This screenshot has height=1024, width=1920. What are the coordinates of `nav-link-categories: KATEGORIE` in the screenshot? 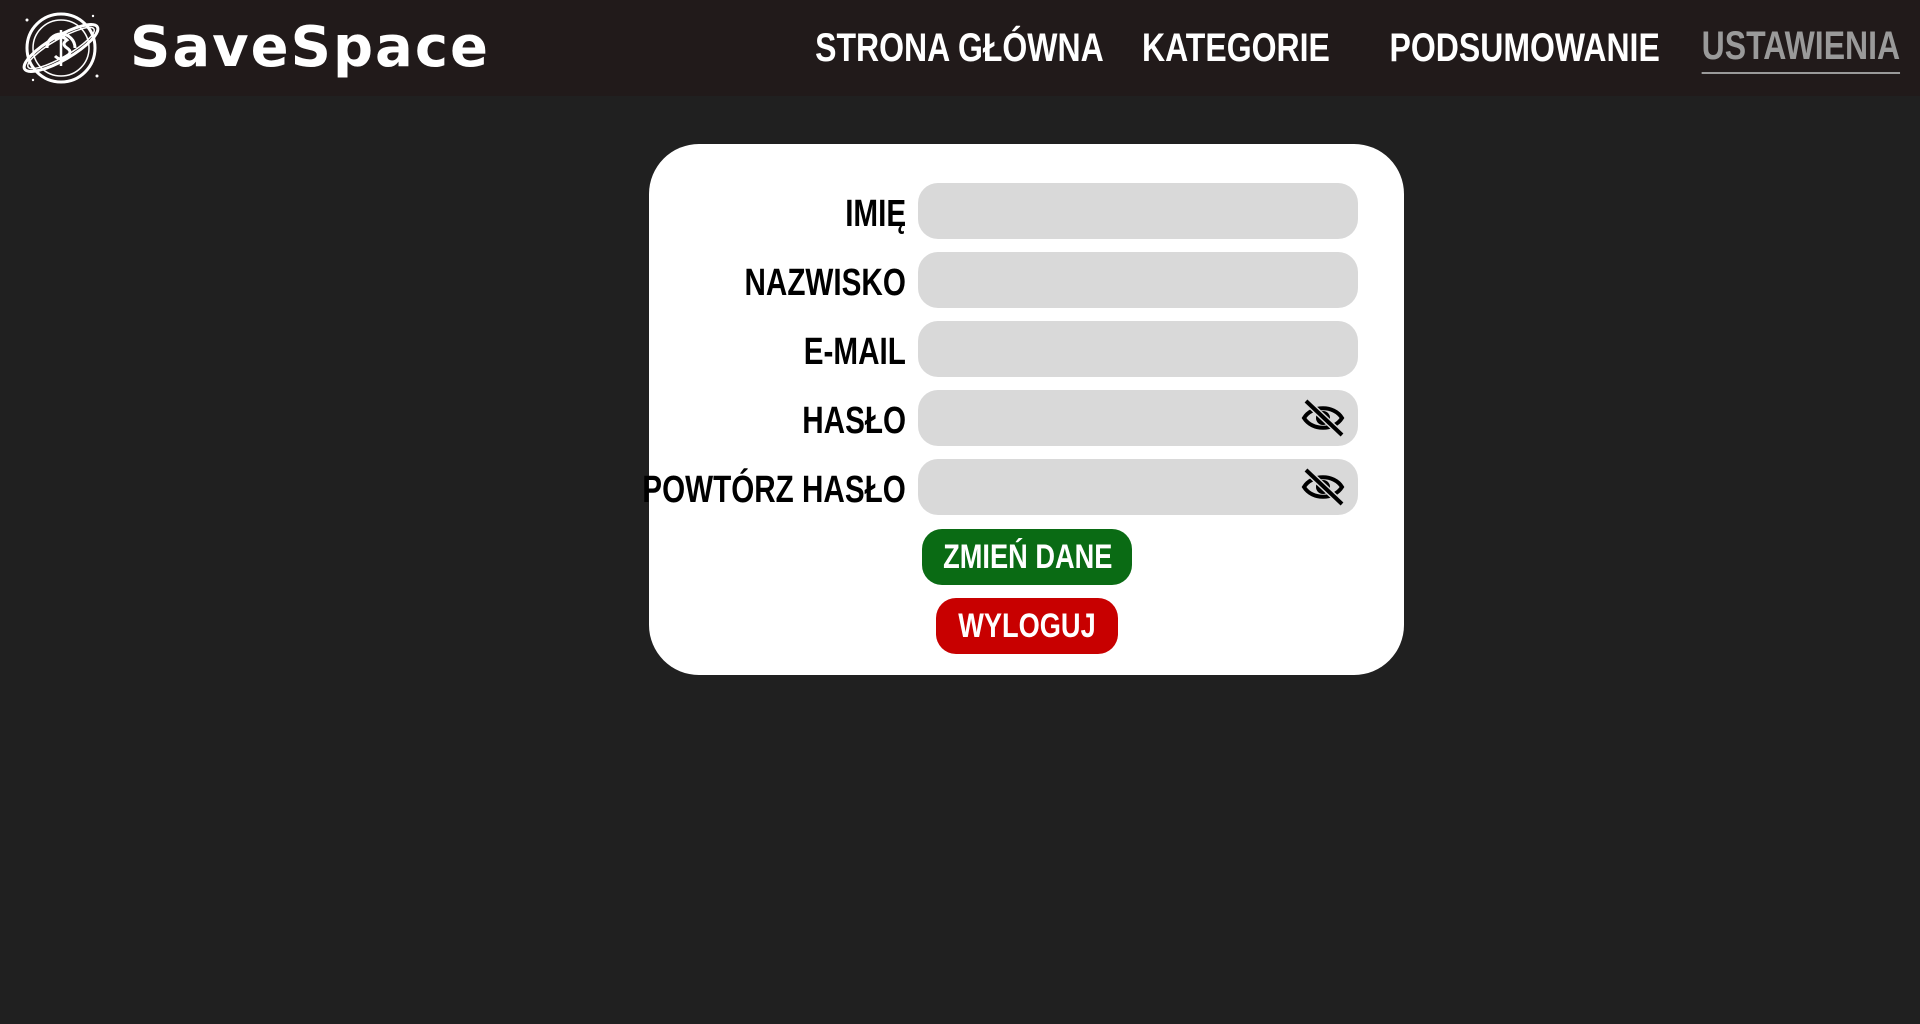 It's located at (1236, 48).